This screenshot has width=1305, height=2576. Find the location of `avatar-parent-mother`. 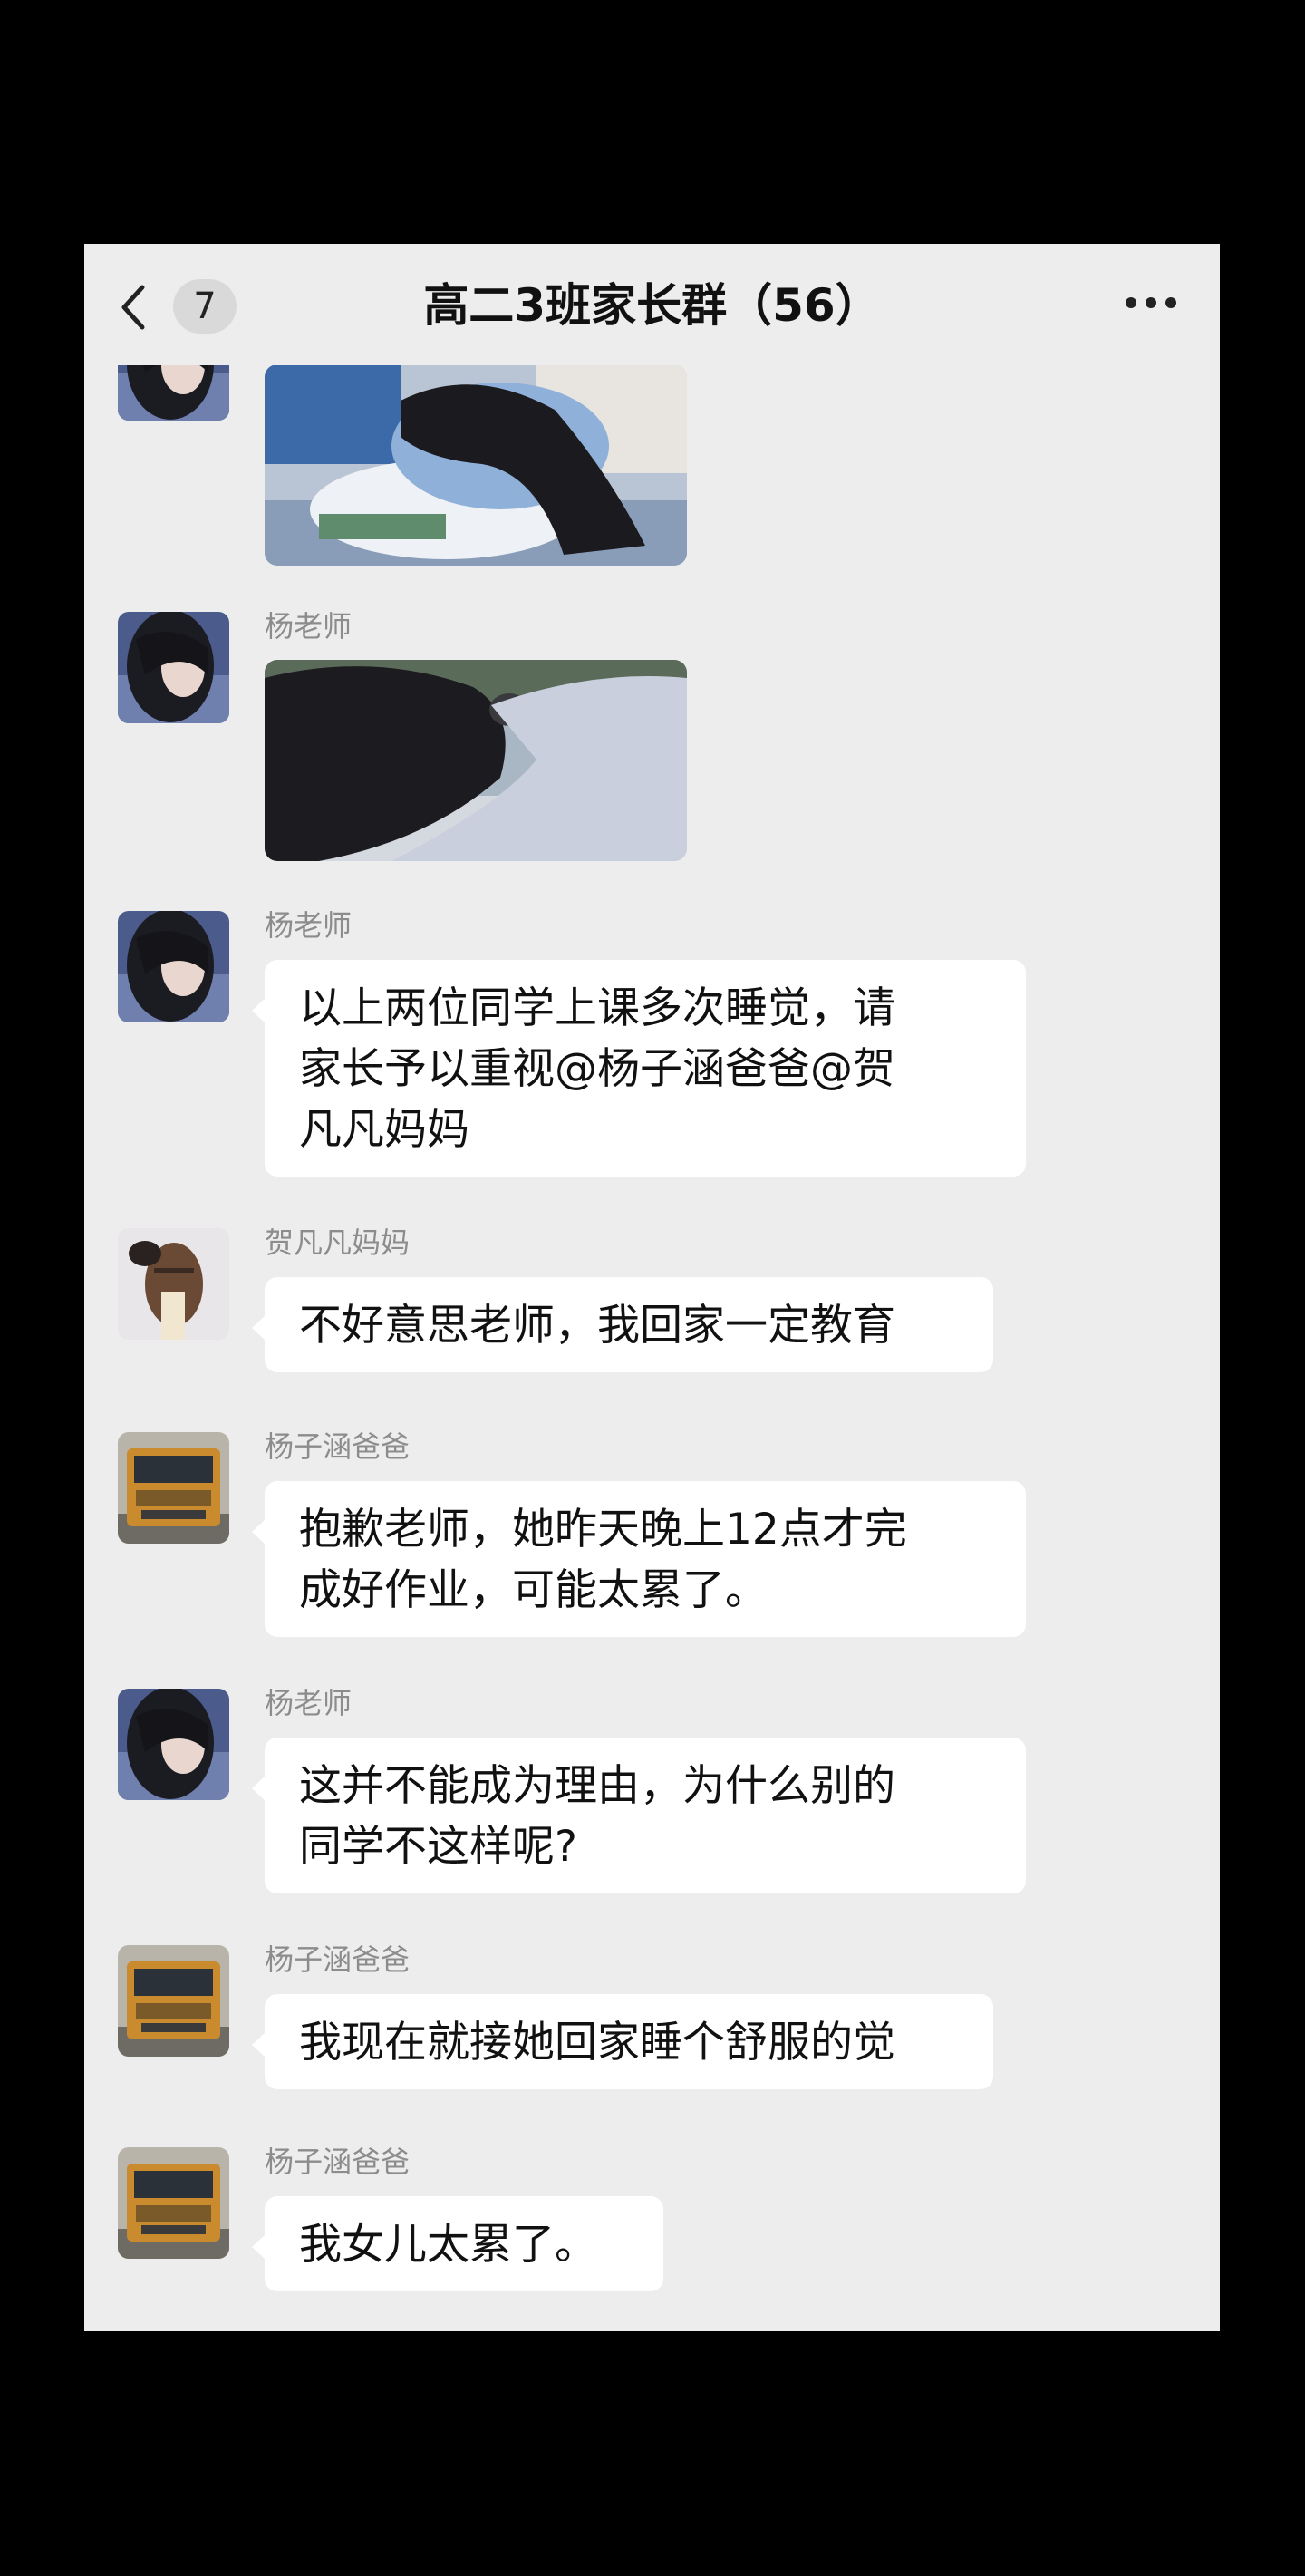

avatar-parent-mother is located at coordinates (173, 1284).